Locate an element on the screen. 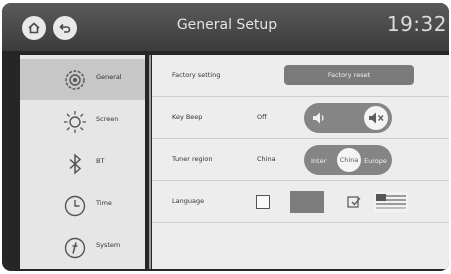 The height and width of the screenshot is (274, 451). sidebar-item-label: BT is located at coordinates (100, 161).